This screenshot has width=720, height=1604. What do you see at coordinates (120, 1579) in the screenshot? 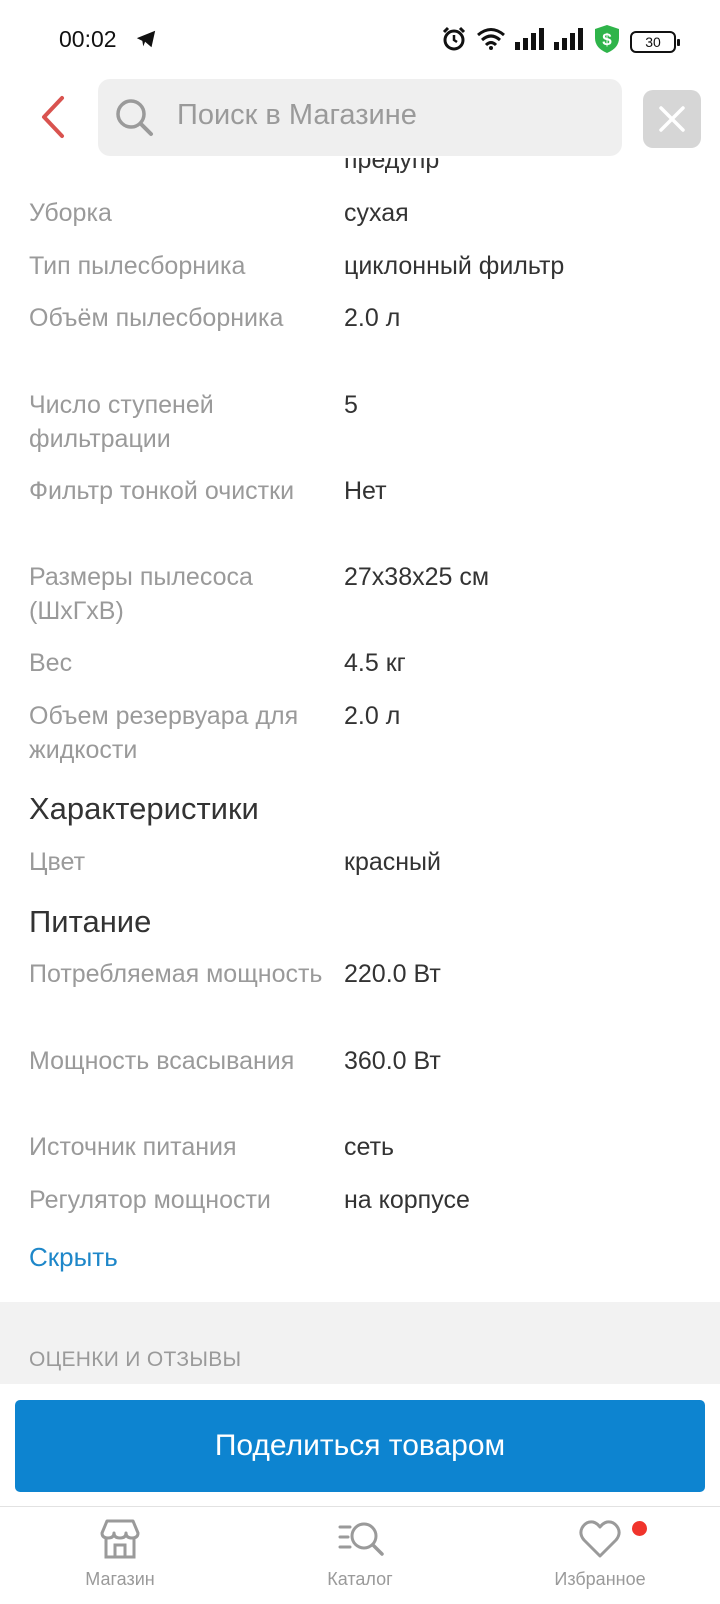
I see `nav-label: Магазин` at bounding box center [120, 1579].